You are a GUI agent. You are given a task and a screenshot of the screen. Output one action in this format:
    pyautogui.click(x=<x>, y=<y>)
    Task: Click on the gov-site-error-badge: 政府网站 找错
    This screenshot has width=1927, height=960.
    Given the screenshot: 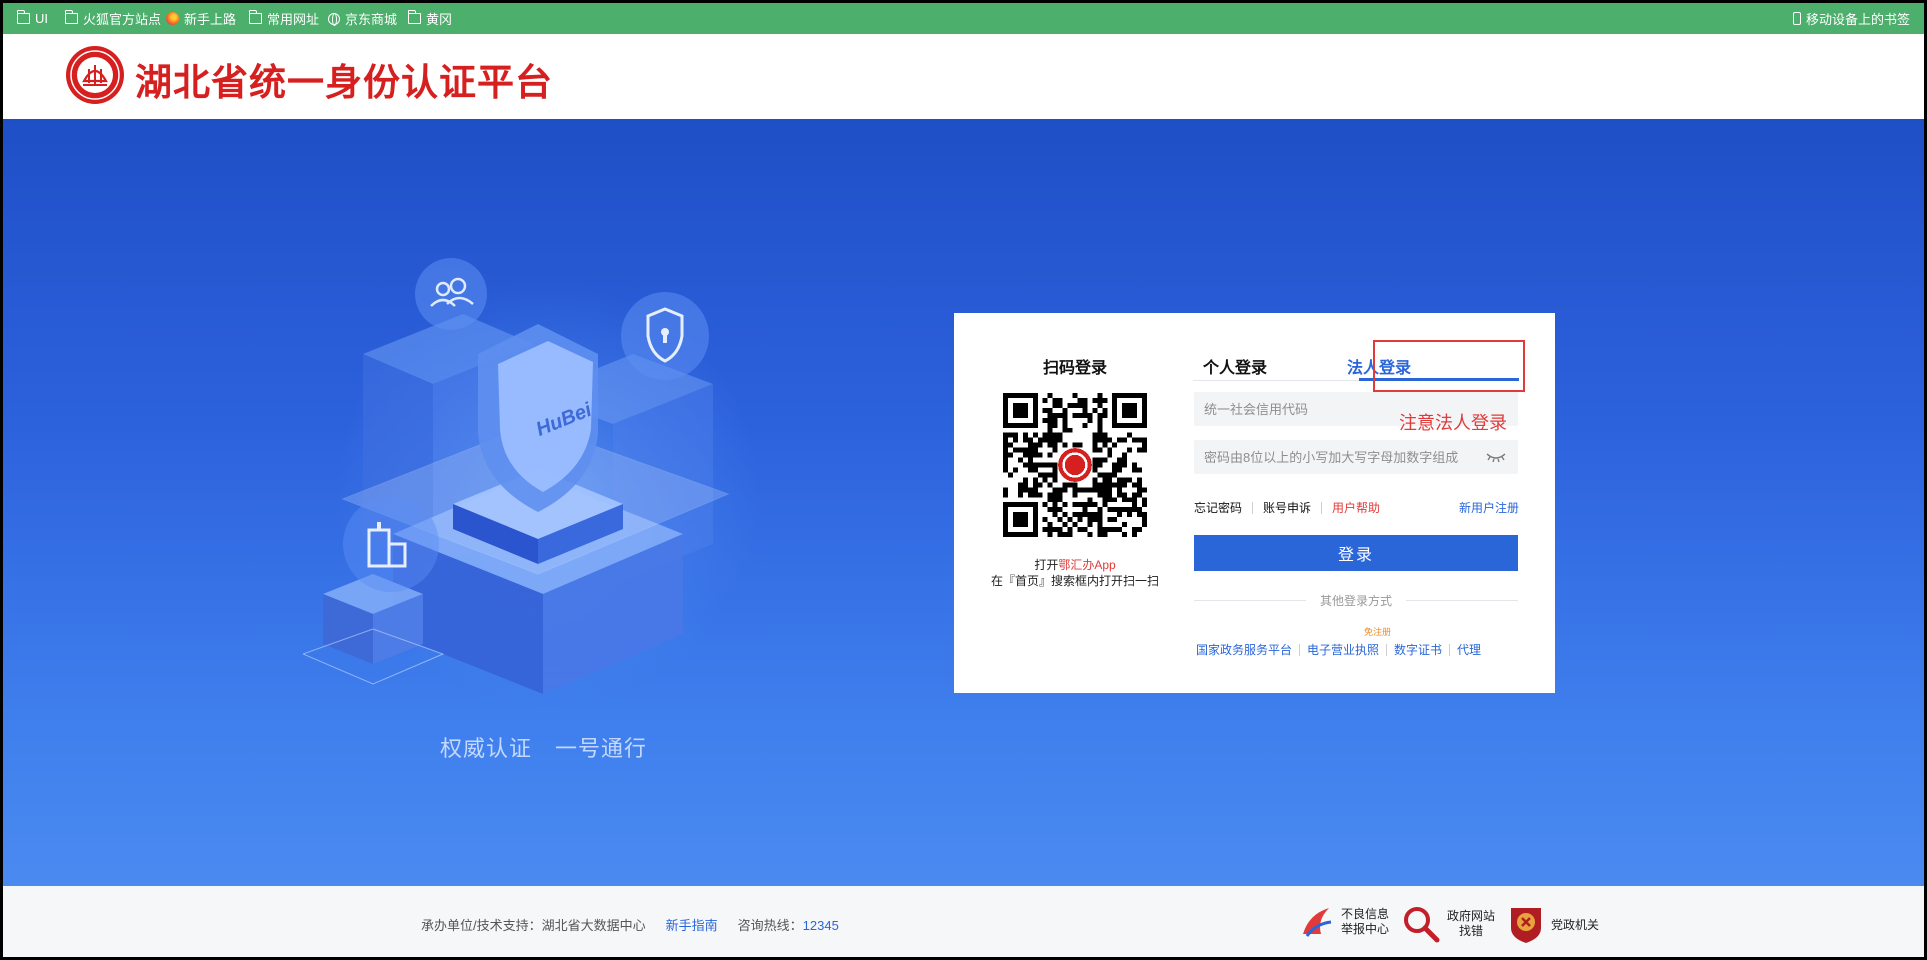 What is the action you would take?
    pyautogui.click(x=1448, y=924)
    